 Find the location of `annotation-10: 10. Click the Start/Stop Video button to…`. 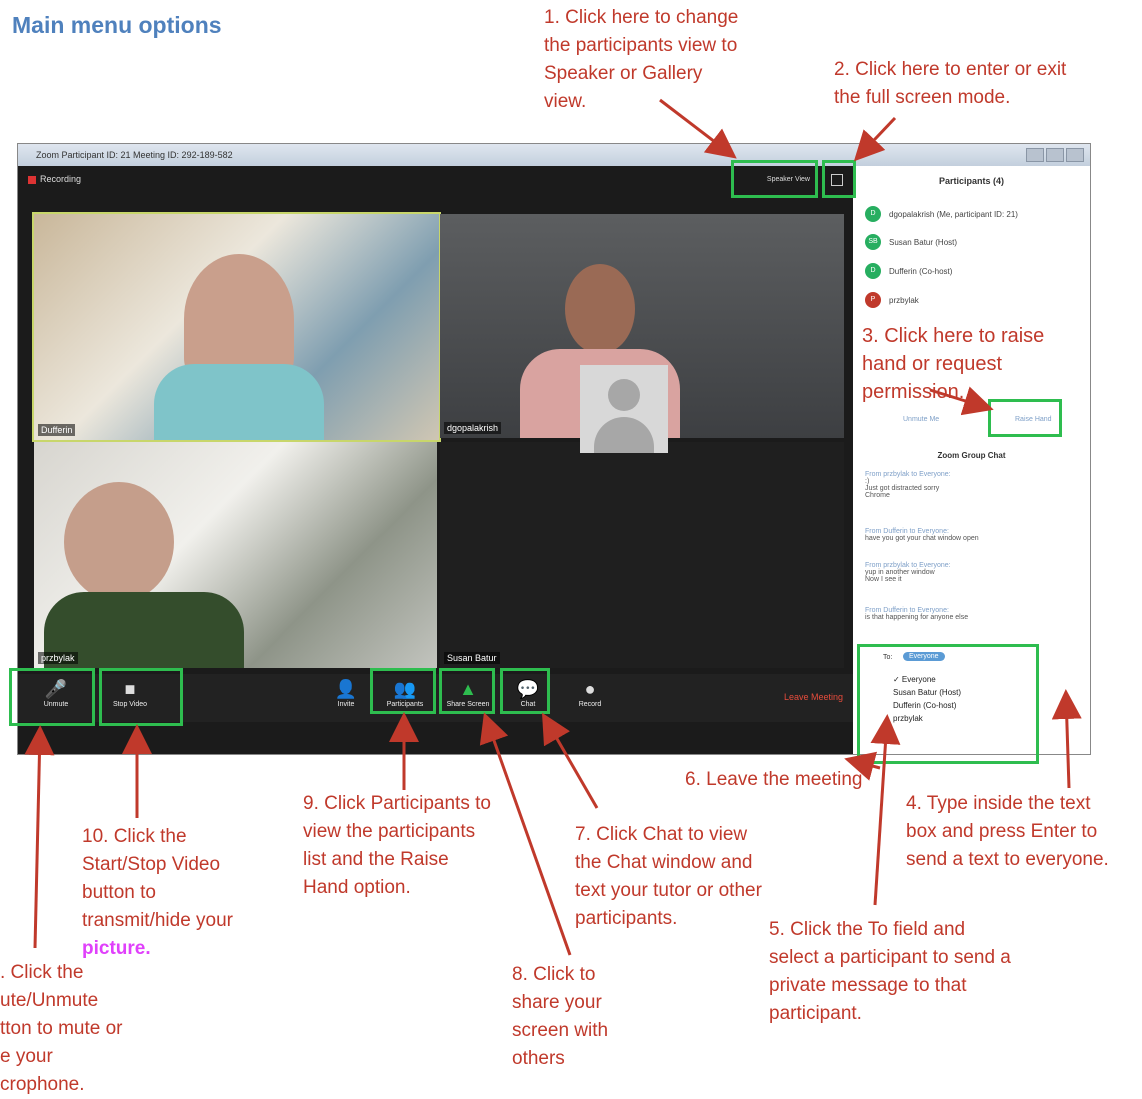

annotation-10: 10. Click the Start/Stop Video button to… is located at coordinates (157, 893).